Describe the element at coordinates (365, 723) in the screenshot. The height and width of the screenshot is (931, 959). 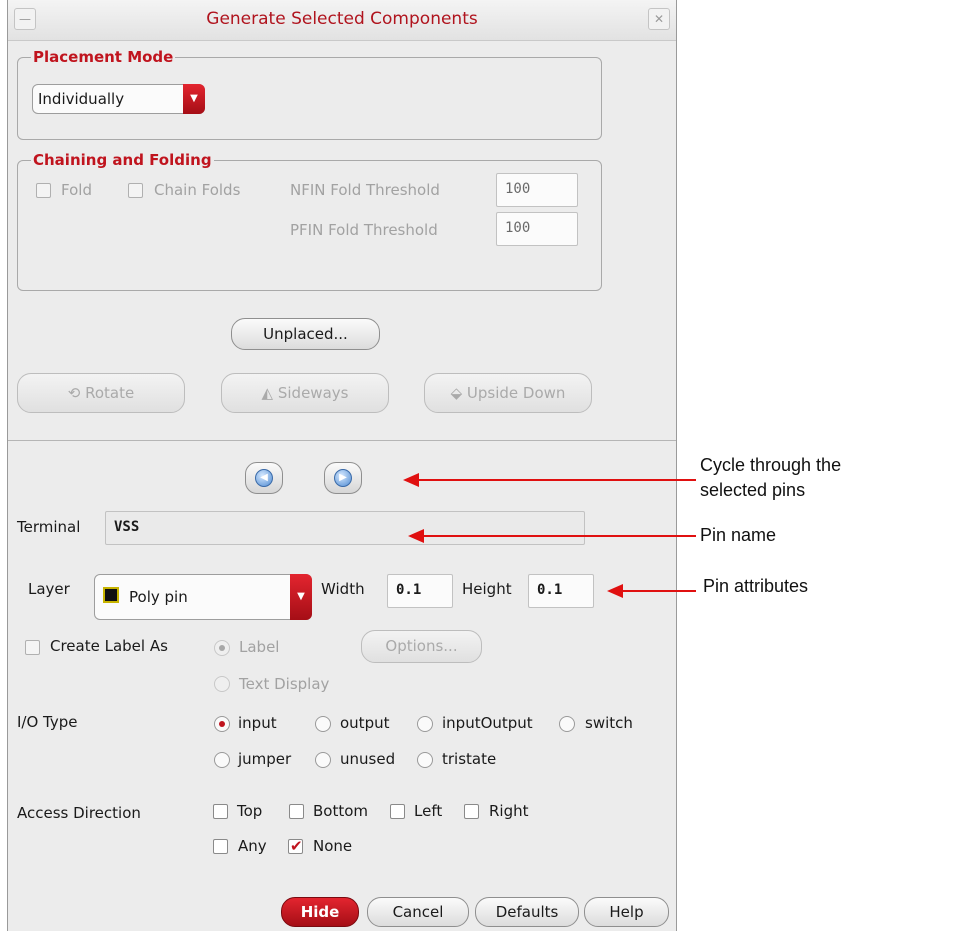
I see `io-output-label: output` at that location.